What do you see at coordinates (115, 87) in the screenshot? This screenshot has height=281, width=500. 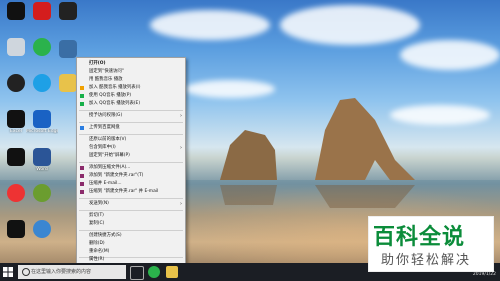 I see `menu-item-label: 加入 酷我音乐 播放列表(I)` at bounding box center [115, 87].